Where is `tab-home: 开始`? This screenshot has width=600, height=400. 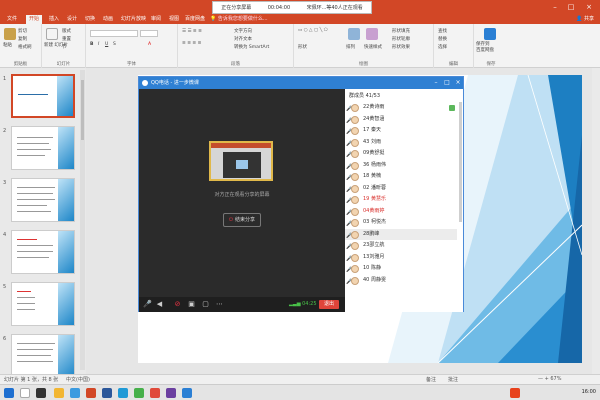
tab-home: 开始 is located at coordinates (34, 19).